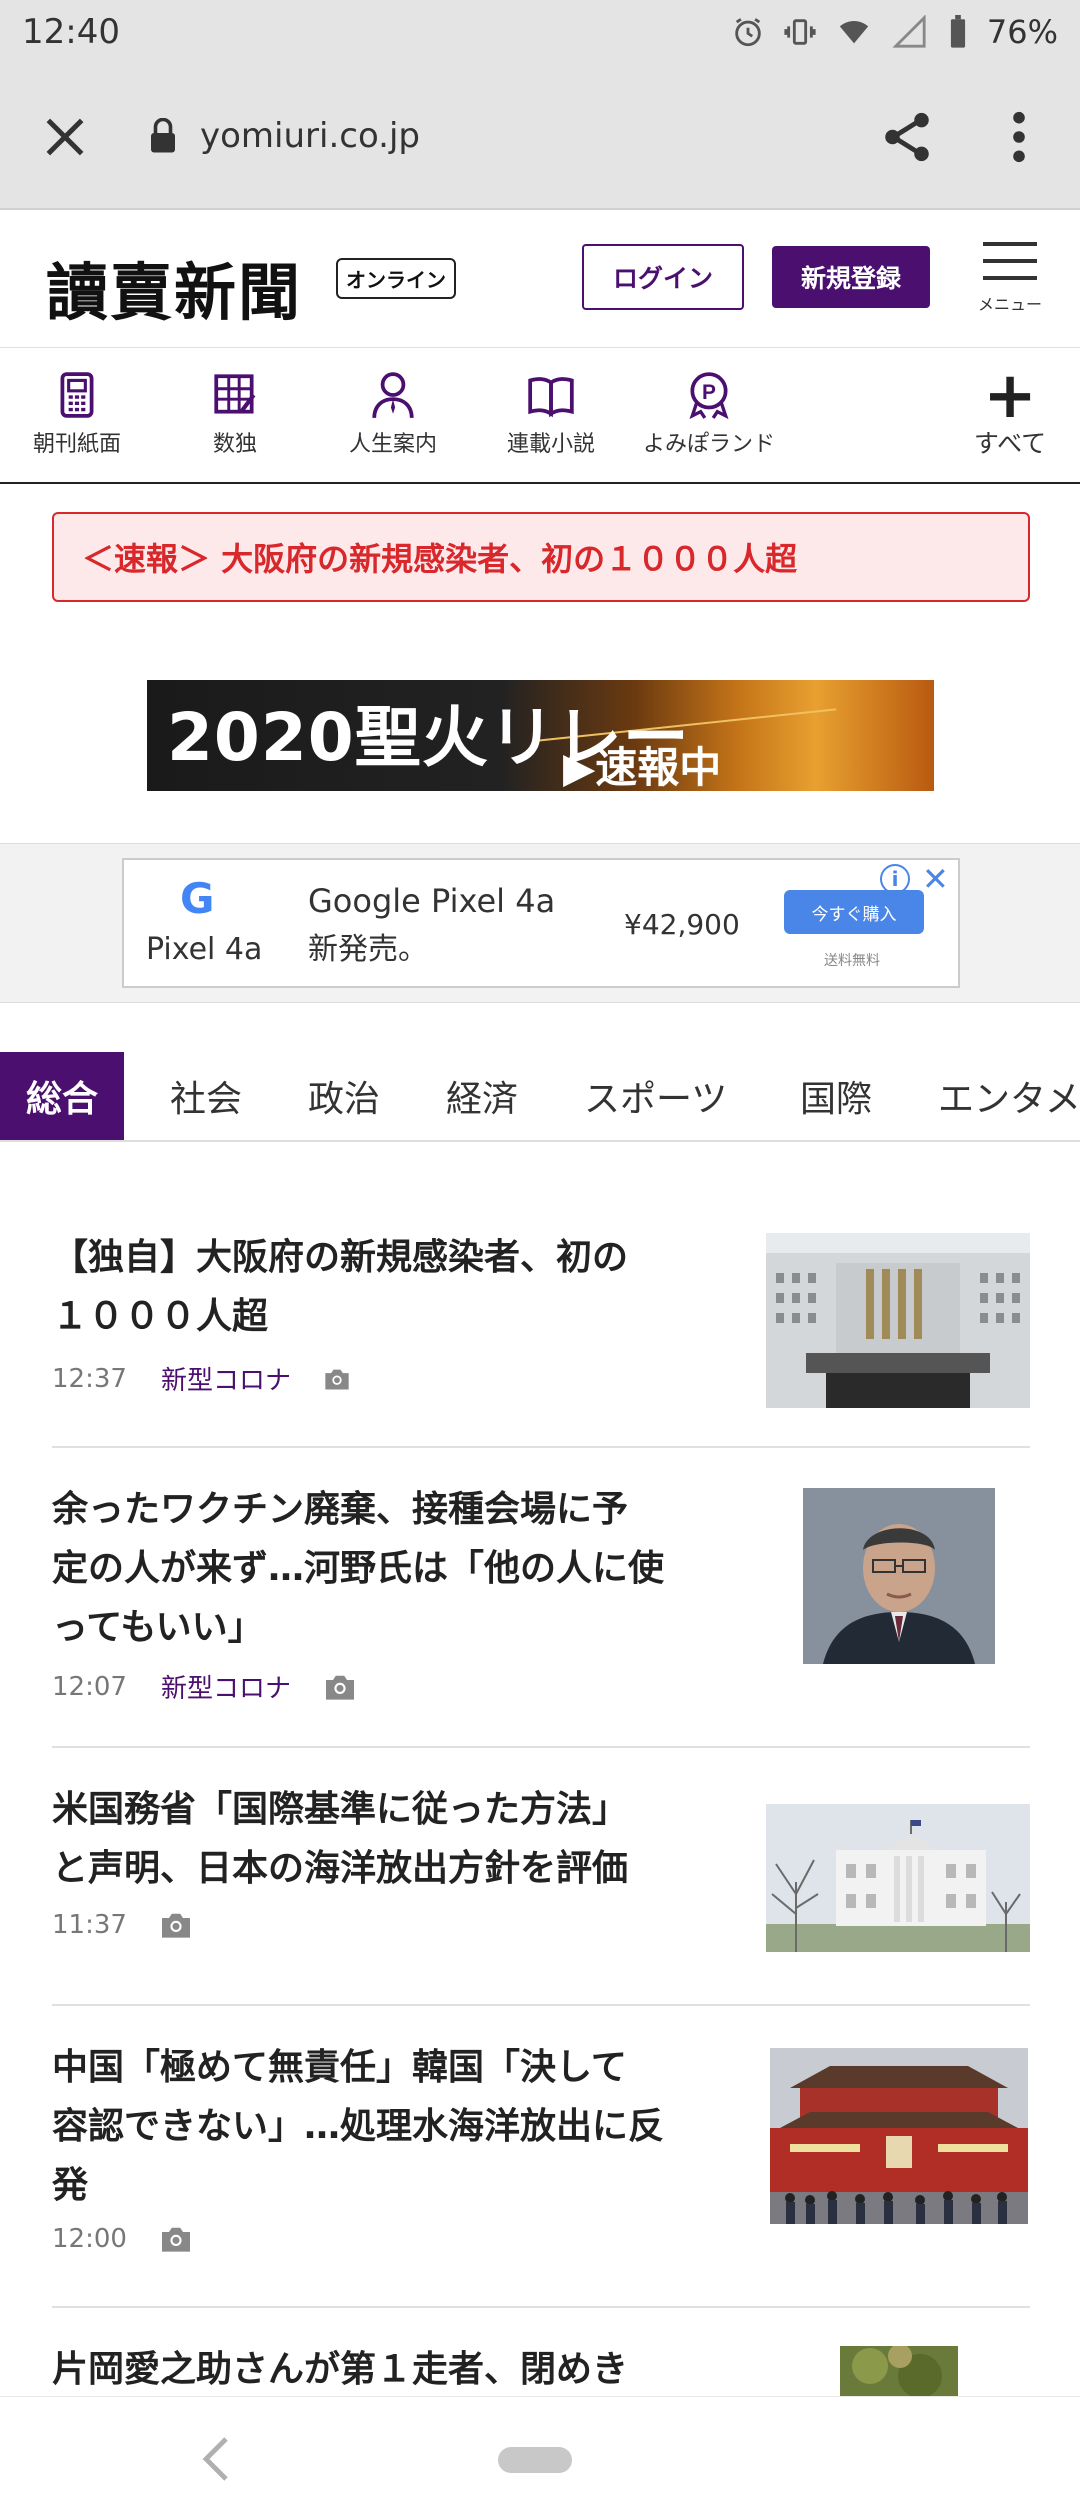  Describe the element at coordinates (340, 2369) in the screenshot. I see `article-headline: 片岡愛之助さんが第１走者、閉めき` at that location.